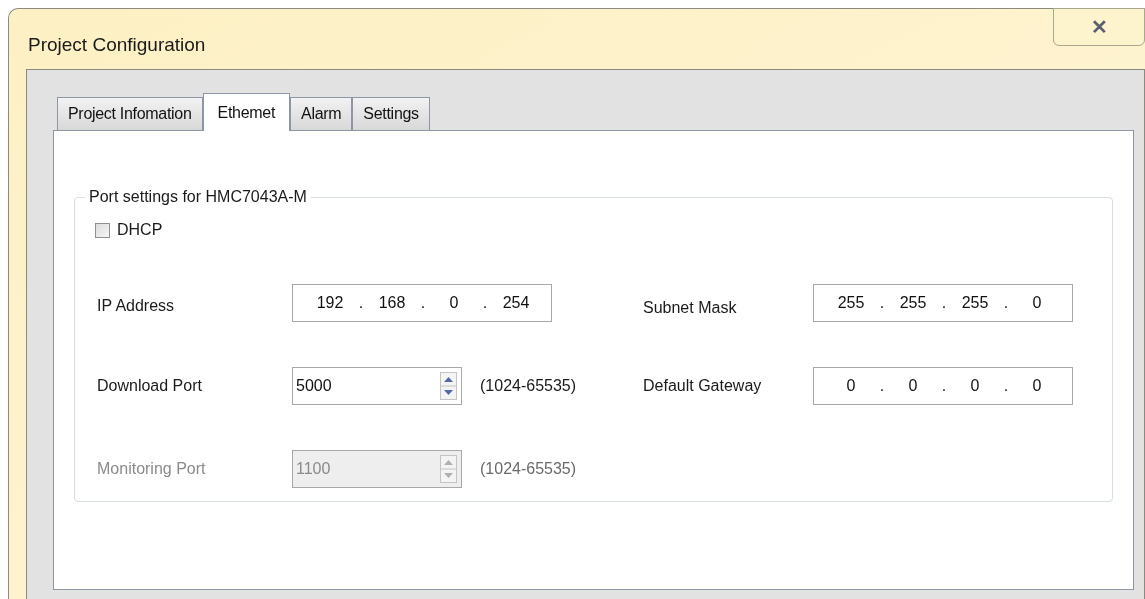  I want to click on tab: Ethemet, so click(246, 112).